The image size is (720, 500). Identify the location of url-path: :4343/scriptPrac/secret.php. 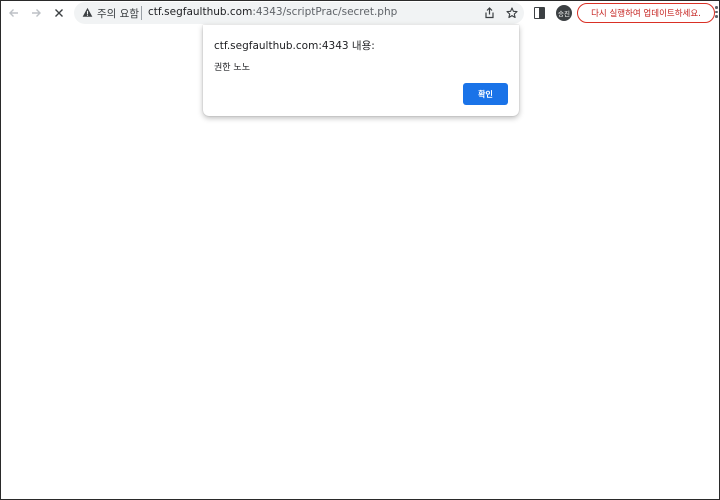
(325, 12).